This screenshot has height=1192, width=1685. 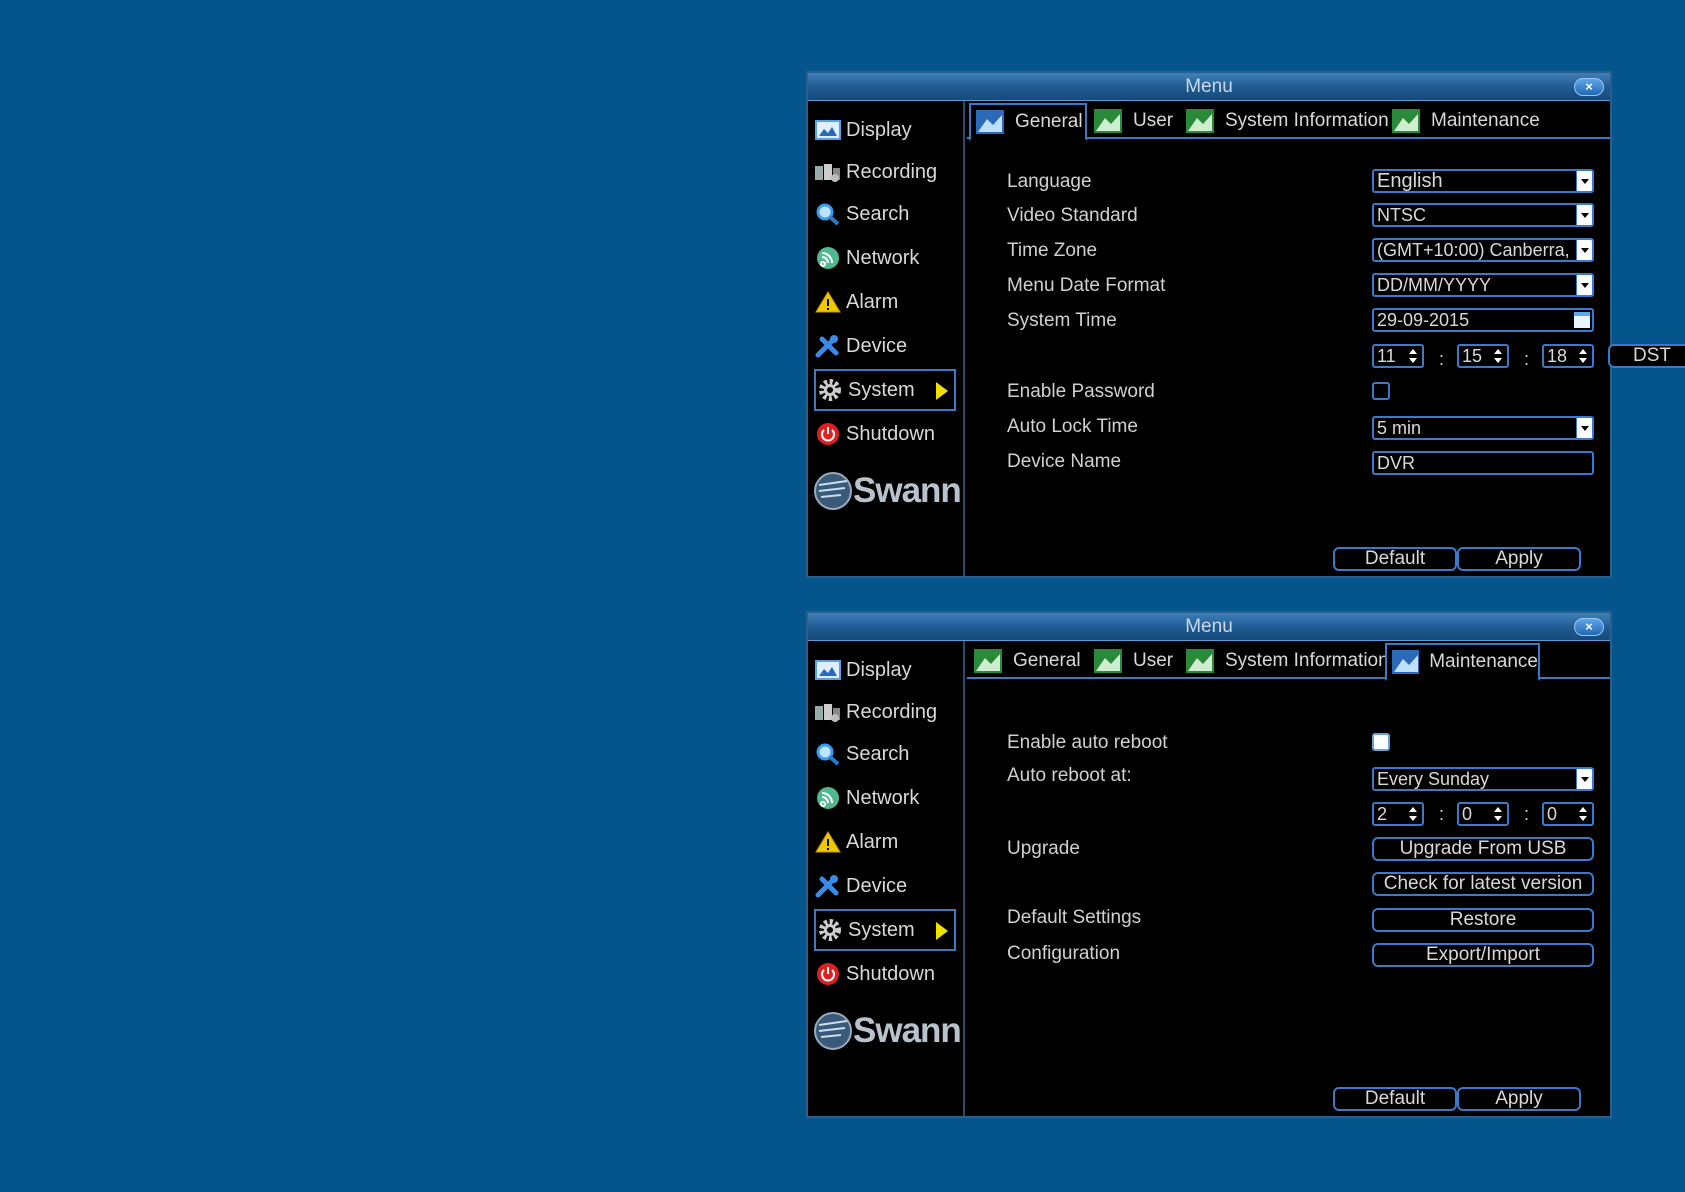 What do you see at coordinates (1483, 320) in the screenshot?
I see `system-date-field: 29-09-2015` at bounding box center [1483, 320].